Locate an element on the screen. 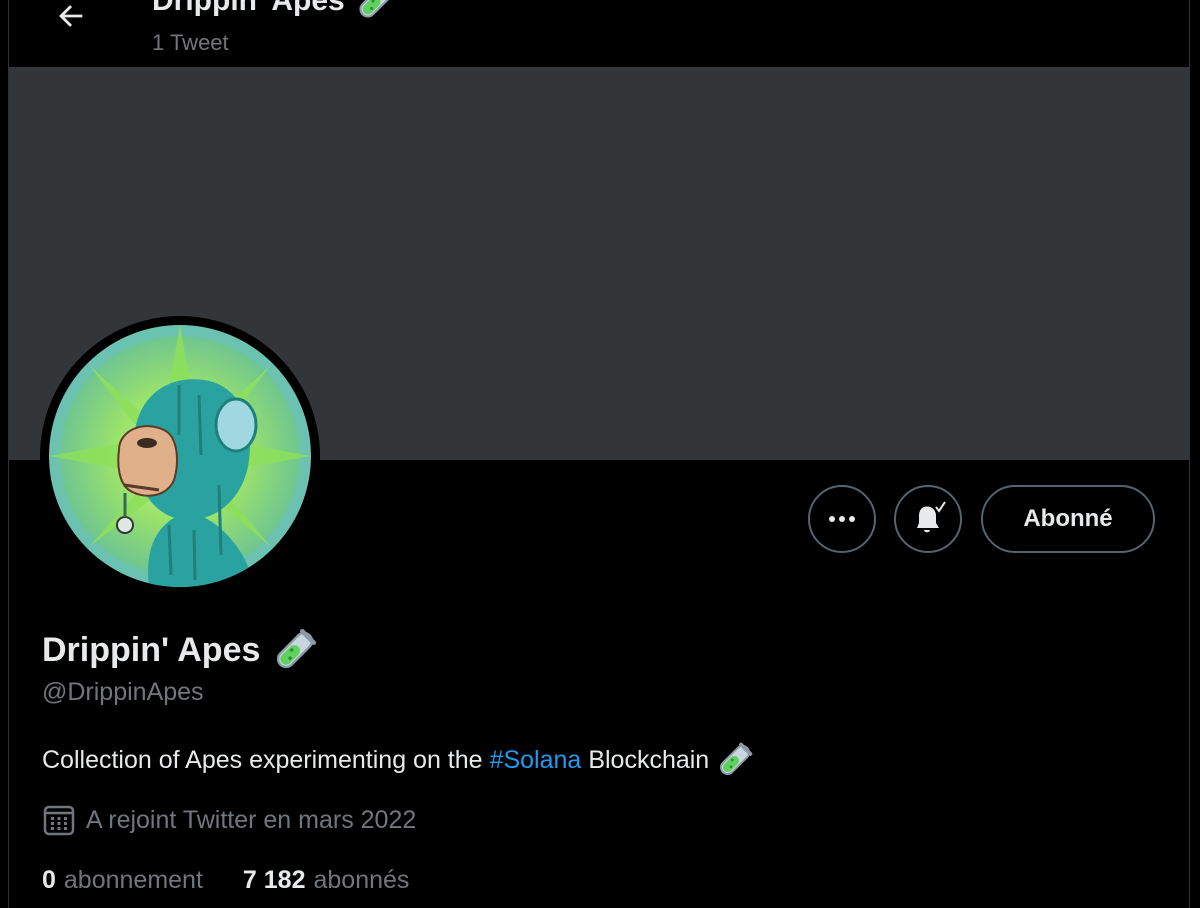  following-link: 0 abonnement is located at coordinates (122, 880).